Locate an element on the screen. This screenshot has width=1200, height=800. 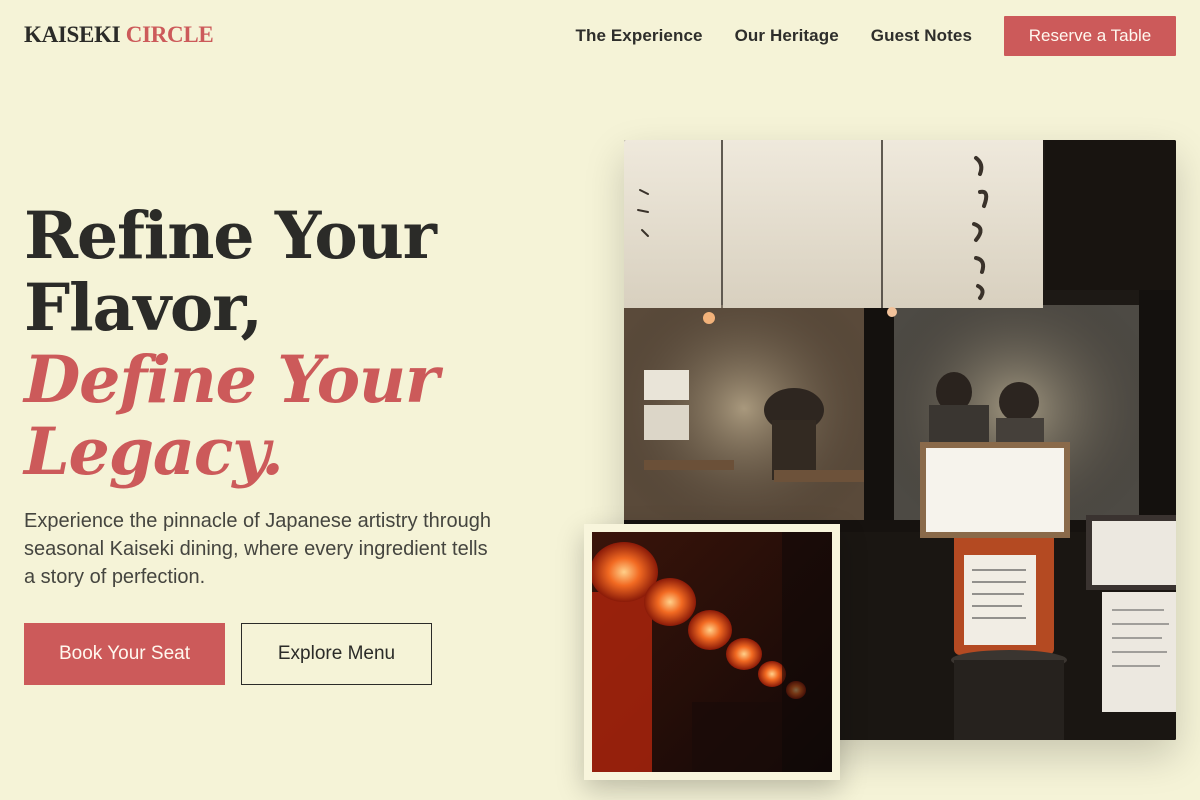
nav-link-heritage: Our Heritage is located at coordinates (787, 36).